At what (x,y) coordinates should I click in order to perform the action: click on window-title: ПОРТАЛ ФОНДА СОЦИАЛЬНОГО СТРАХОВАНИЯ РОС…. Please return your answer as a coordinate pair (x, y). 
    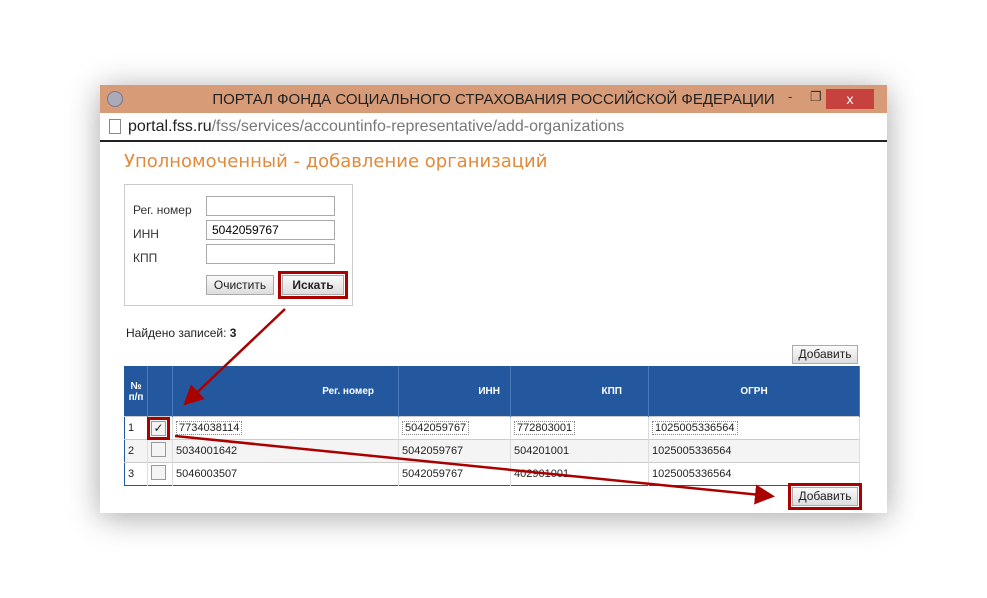
    Looking at the image, I should click on (493, 99).